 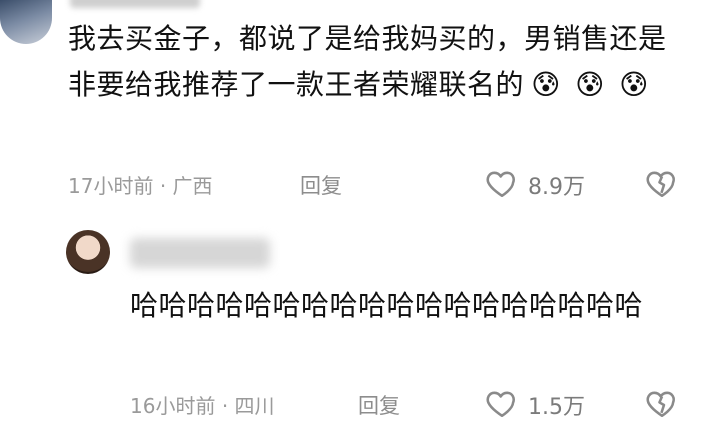 I want to click on reply-comment-time: 16小时前, so click(x=173, y=406).